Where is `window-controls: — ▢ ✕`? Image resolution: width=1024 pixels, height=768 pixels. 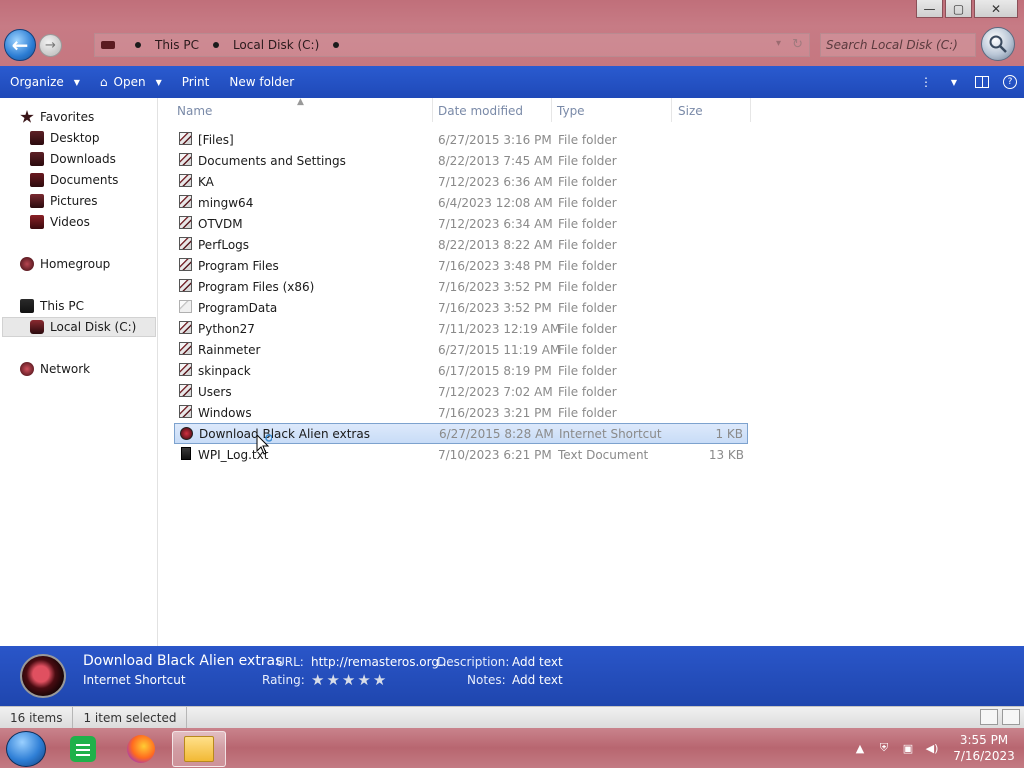 window-controls: — ▢ ✕ is located at coordinates (967, 9).